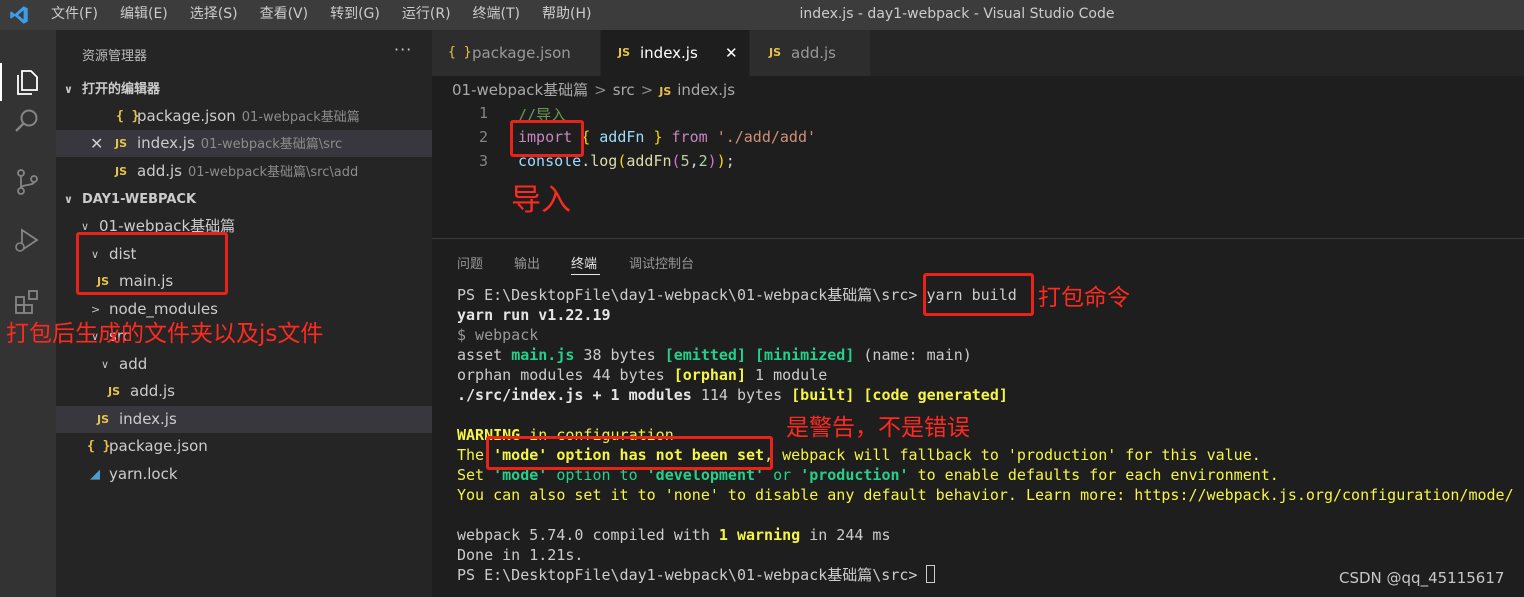 The width and height of the screenshot is (1524, 597). What do you see at coordinates (520, 90) in the screenshot?
I see `breadcrumb-folder: 01-webpack基础篇` at bounding box center [520, 90].